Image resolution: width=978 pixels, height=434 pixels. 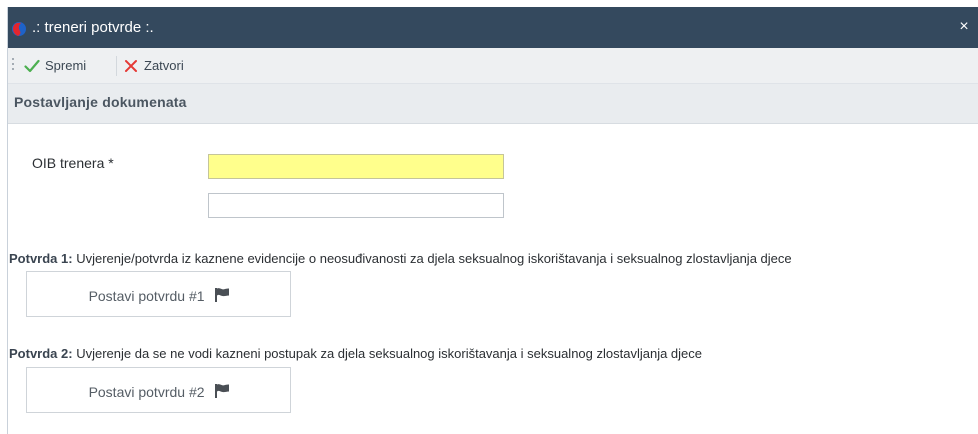 What do you see at coordinates (66, 65) in the screenshot?
I see `save-button-label: Spremi` at bounding box center [66, 65].